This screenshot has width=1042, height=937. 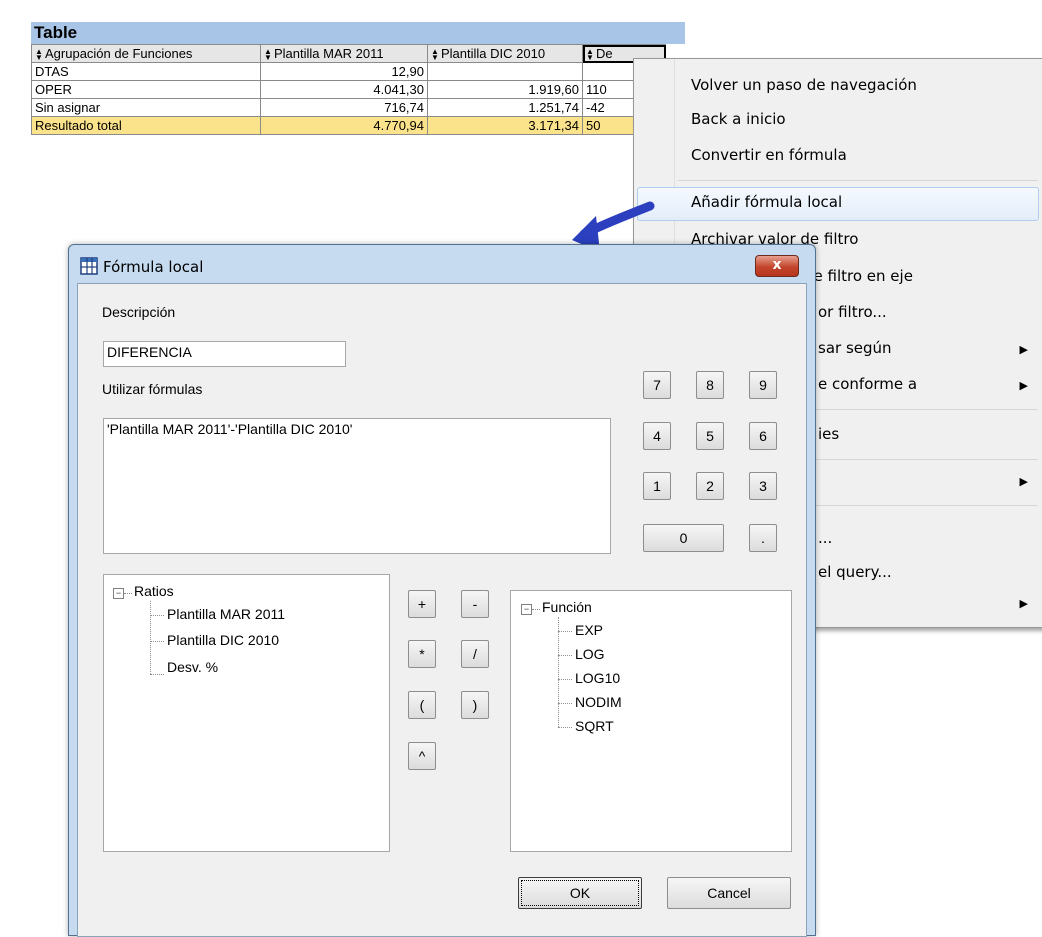 What do you see at coordinates (858, 276) in the screenshot?
I see `menu-item-filtro-eje: de filtro en eje` at bounding box center [858, 276].